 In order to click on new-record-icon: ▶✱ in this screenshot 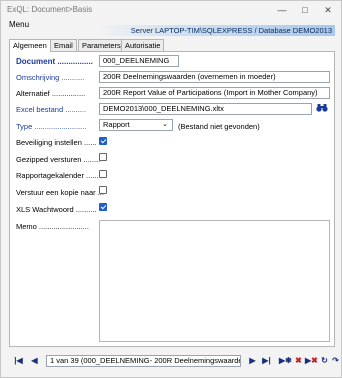, I will do `click(285, 360)`.